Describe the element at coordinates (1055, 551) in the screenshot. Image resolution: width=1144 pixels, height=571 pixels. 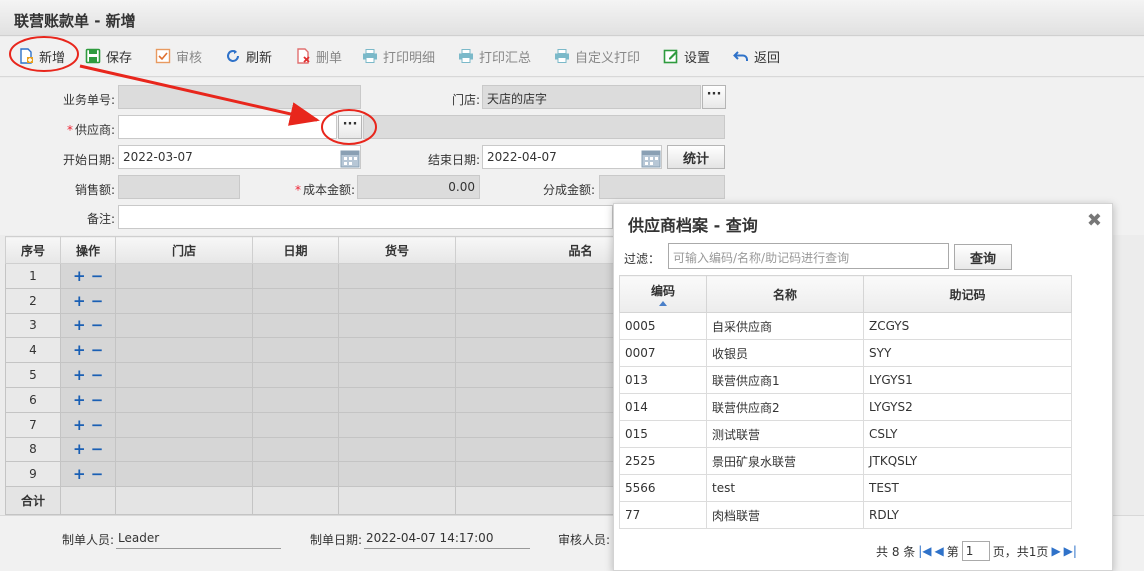
I see `next-page-icon: ▶` at that location.